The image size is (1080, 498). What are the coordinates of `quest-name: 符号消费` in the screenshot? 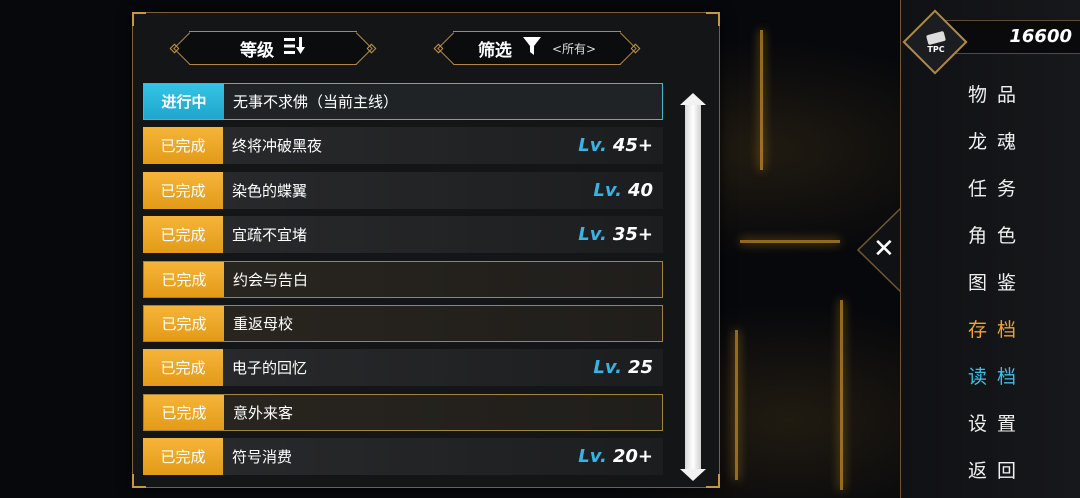 It's located at (262, 457).